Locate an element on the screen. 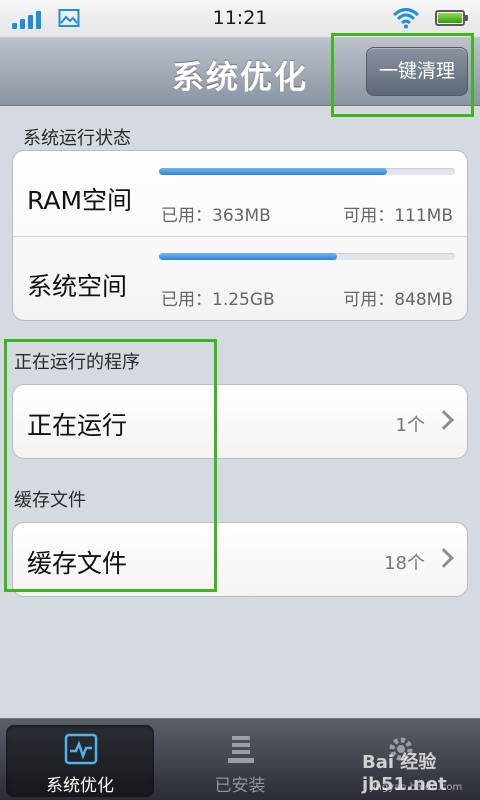  tab-label: 系统优化 is located at coordinates (80, 786).